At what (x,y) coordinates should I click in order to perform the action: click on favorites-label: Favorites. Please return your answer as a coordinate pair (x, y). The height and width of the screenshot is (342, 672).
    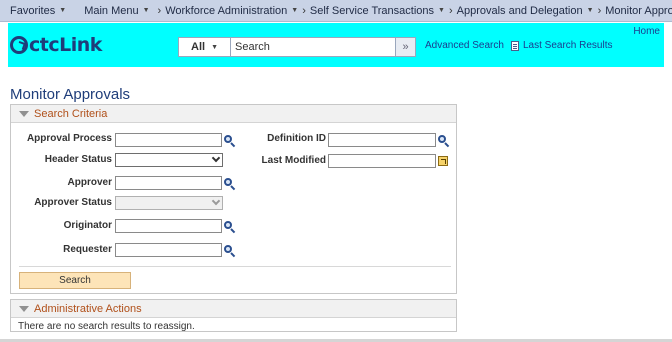
    Looking at the image, I should click on (33, 10).